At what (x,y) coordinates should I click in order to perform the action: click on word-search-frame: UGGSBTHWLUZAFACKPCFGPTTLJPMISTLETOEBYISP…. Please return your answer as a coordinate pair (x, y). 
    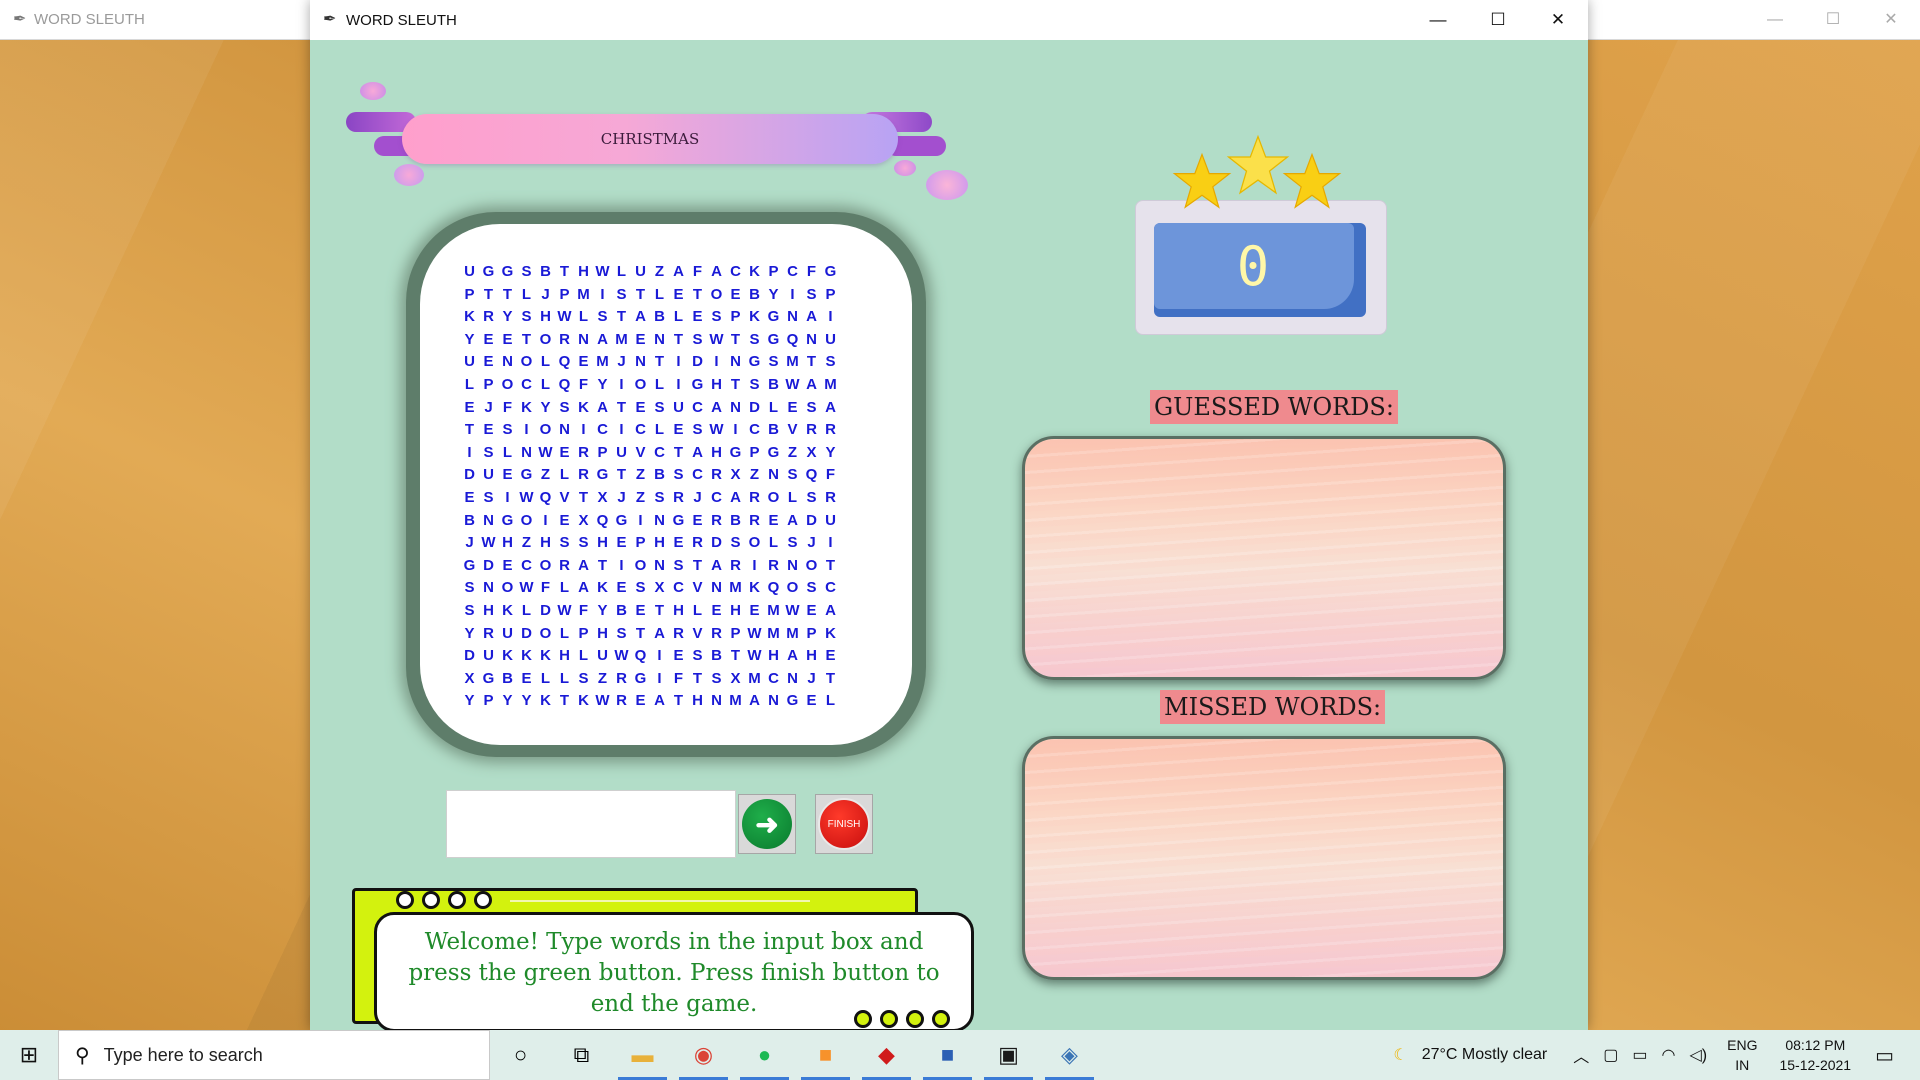
    Looking at the image, I should click on (666, 484).